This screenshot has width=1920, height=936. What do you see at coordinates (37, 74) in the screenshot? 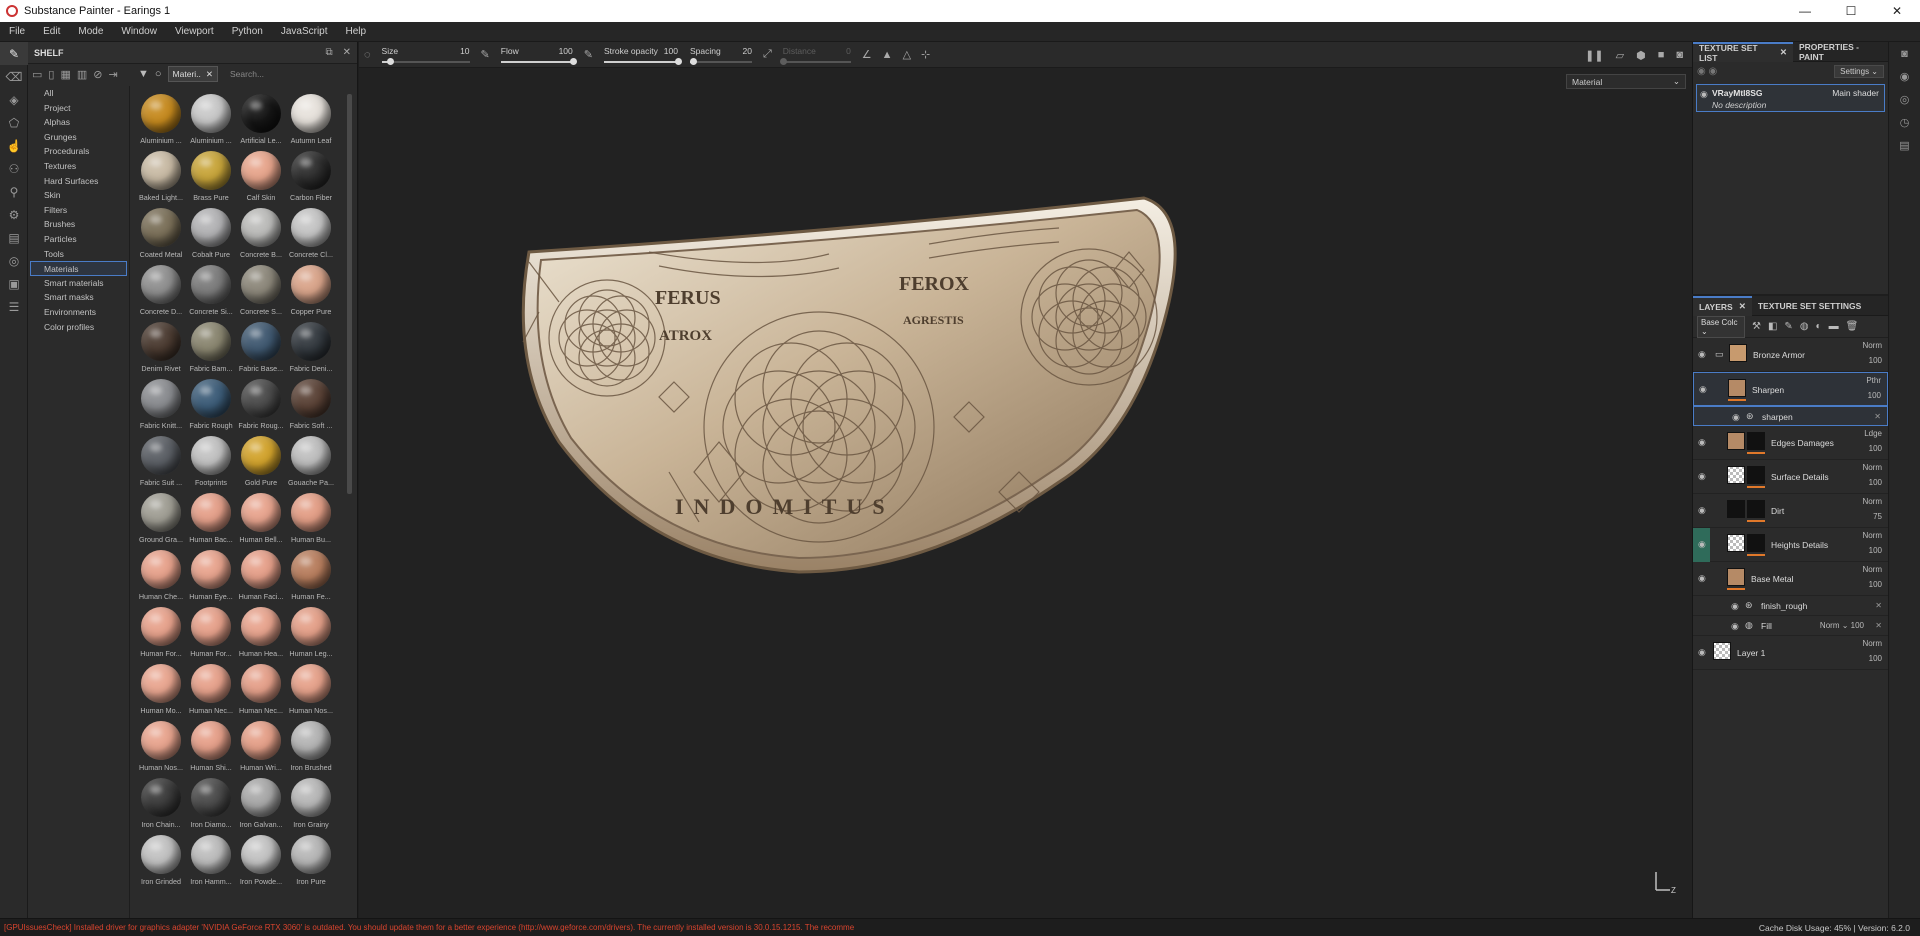
I see `folder-icon: ▭` at bounding box center [37, 74].